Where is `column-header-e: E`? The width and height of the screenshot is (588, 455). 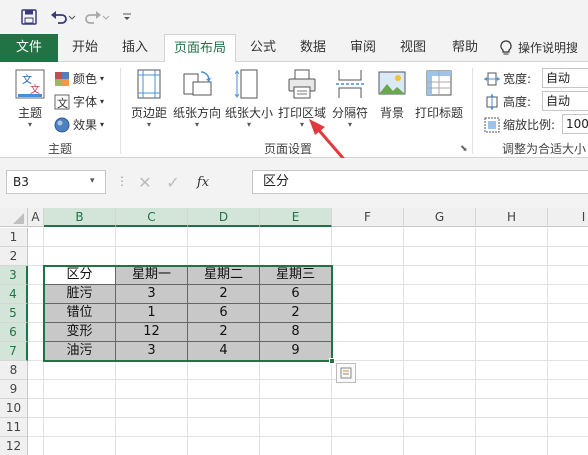 column-header-e: E is located at coordinates (296, 217).